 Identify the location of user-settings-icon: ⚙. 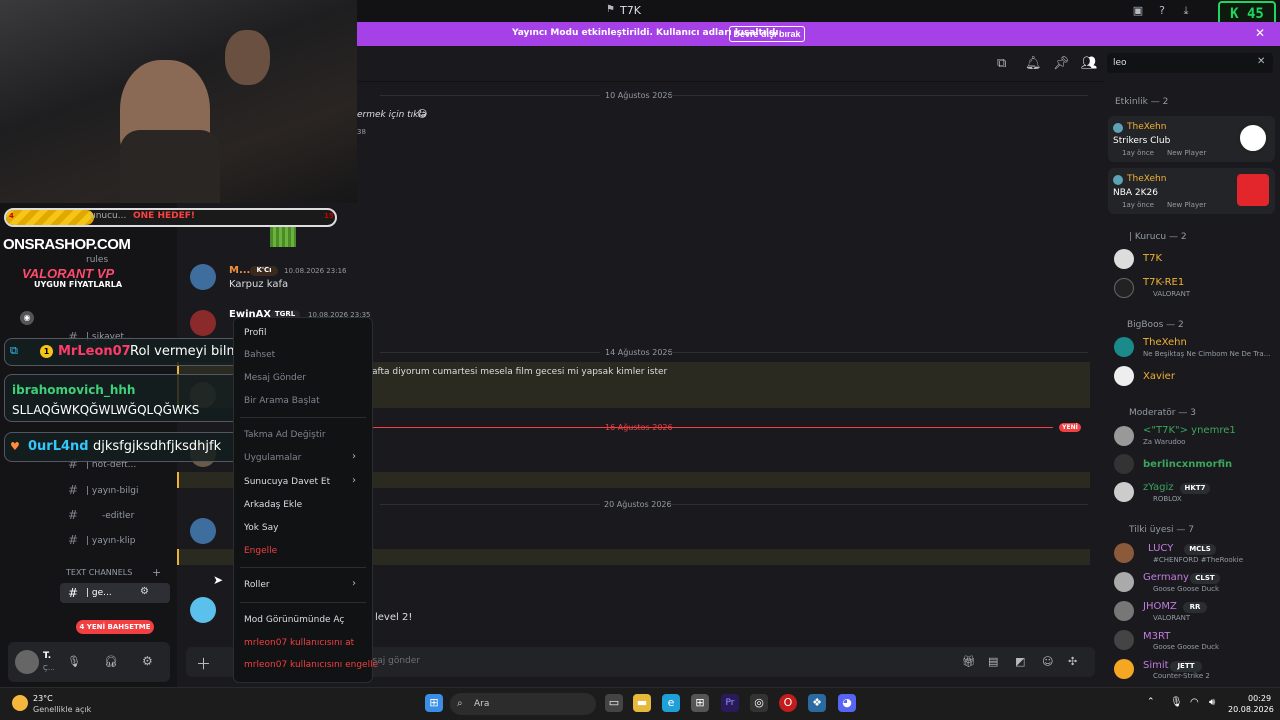
(147, 661).